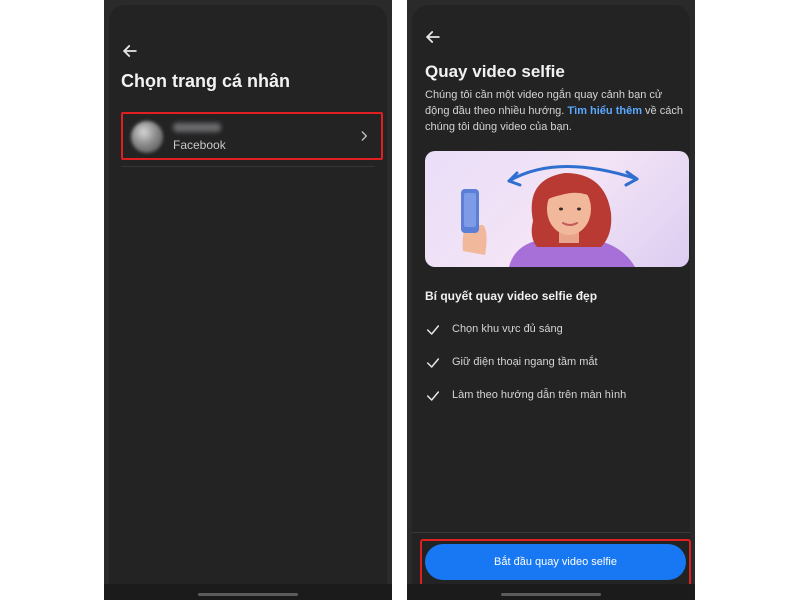  What do you see at coordinates (206, 81) in the screenshot?
I see `page-title: Chọn trang cá nhân` at bounding box center [206, 81].